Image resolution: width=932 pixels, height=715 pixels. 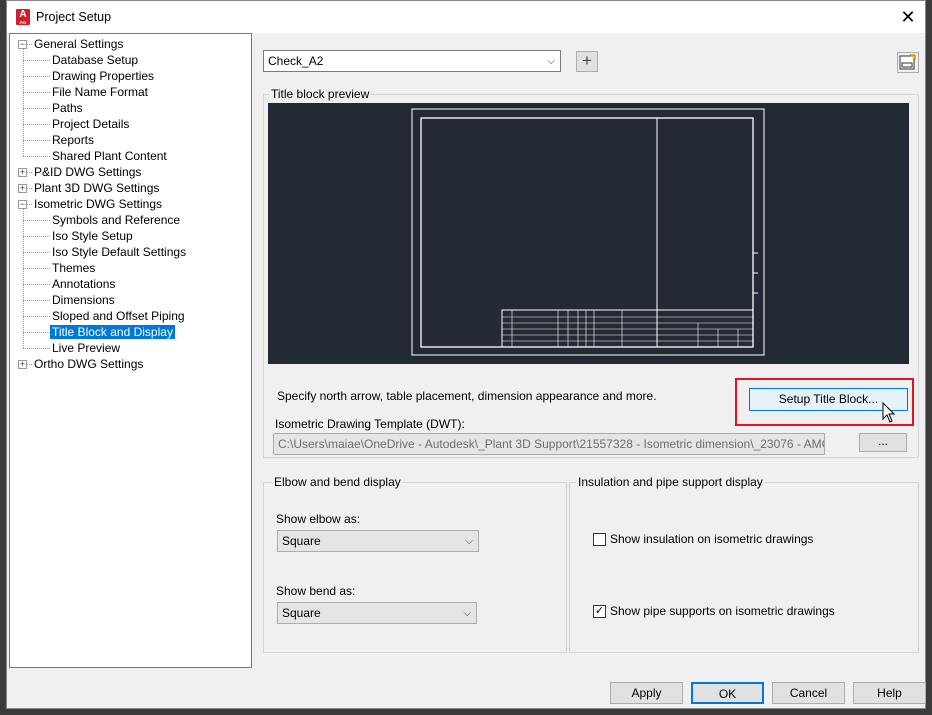 What do you see at coordinates (587, 61) in the screenshot?
I see `add-style-button: +` at bounding box center [587, 61].